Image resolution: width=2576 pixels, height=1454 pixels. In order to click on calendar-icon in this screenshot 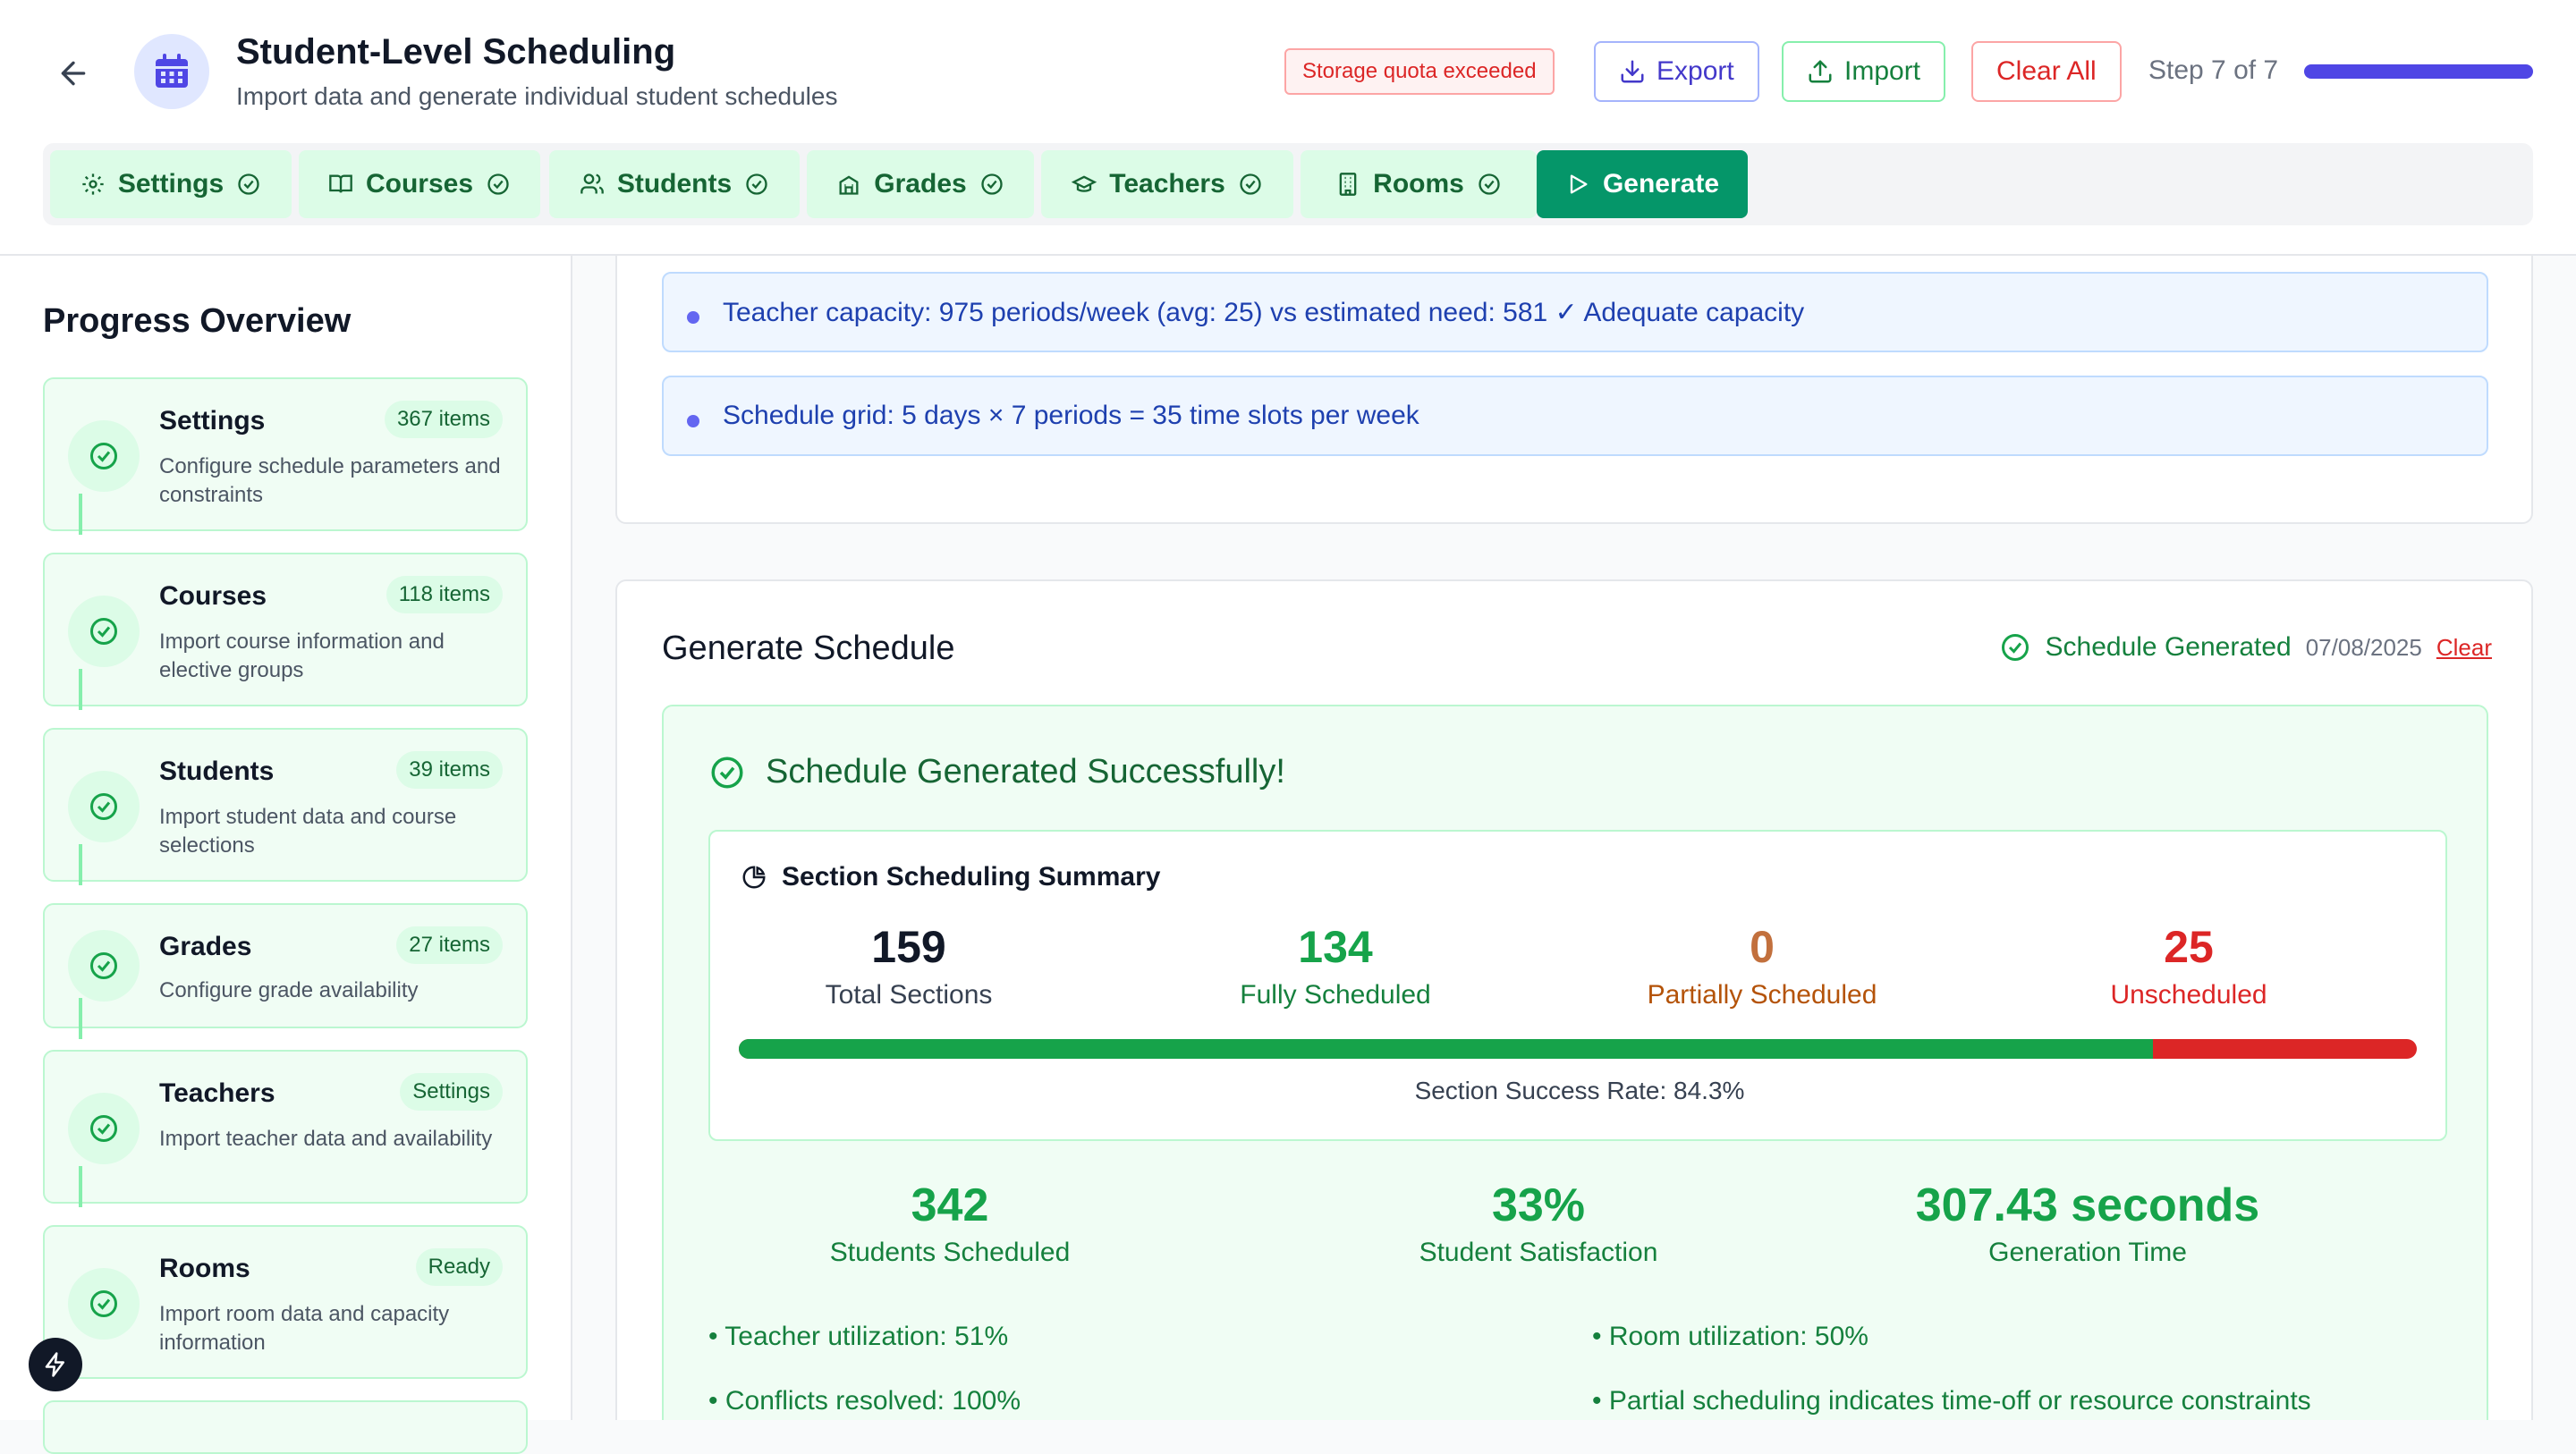, I will do `click(172, 71)`.